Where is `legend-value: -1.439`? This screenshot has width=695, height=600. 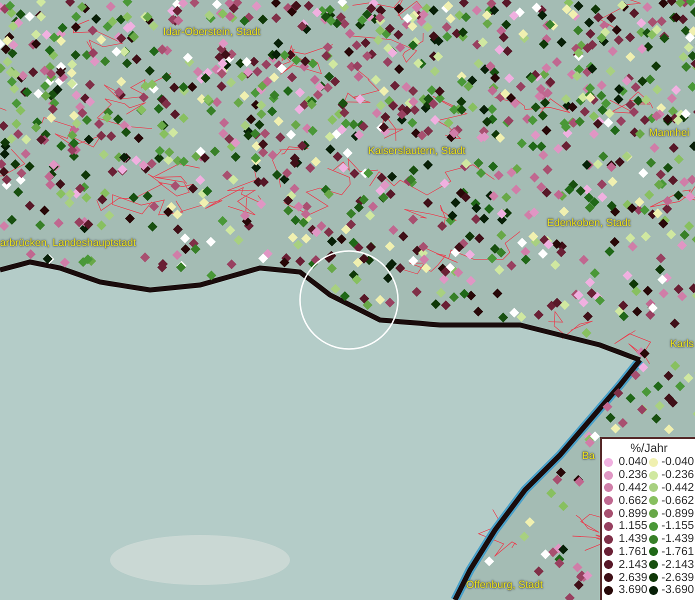 legend-value: -1.439 is located at coordinates (677, 539).